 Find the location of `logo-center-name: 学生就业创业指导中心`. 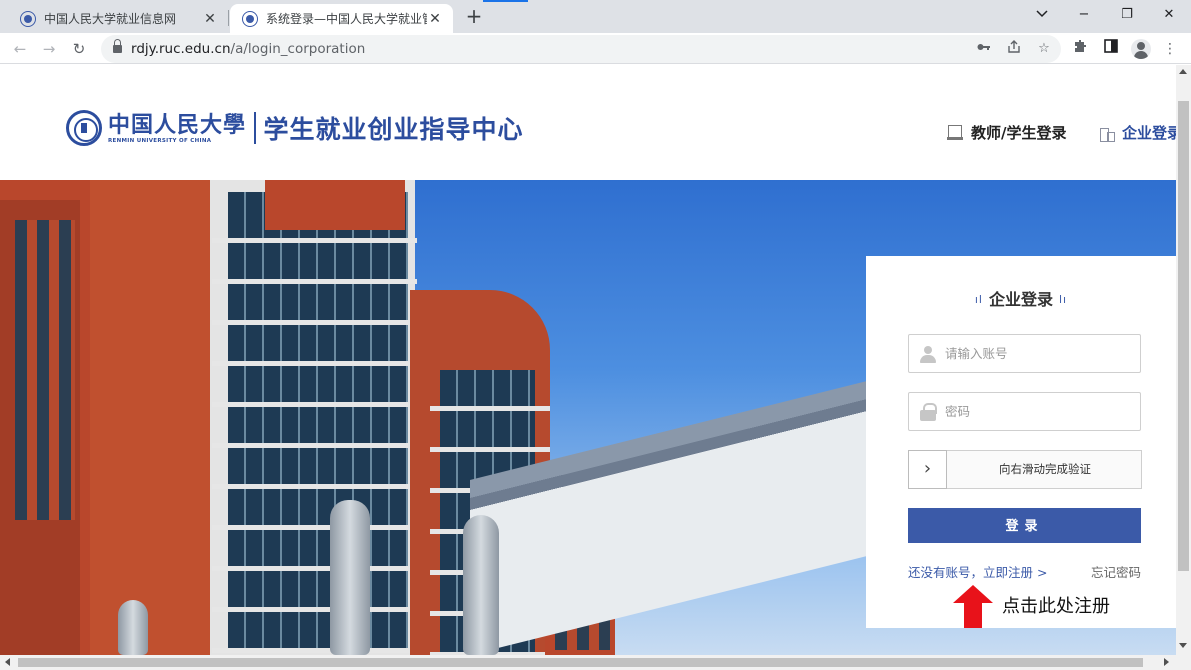

logo-center-name: 学生就业创业指导中心 is located at coordinates (393, 129).